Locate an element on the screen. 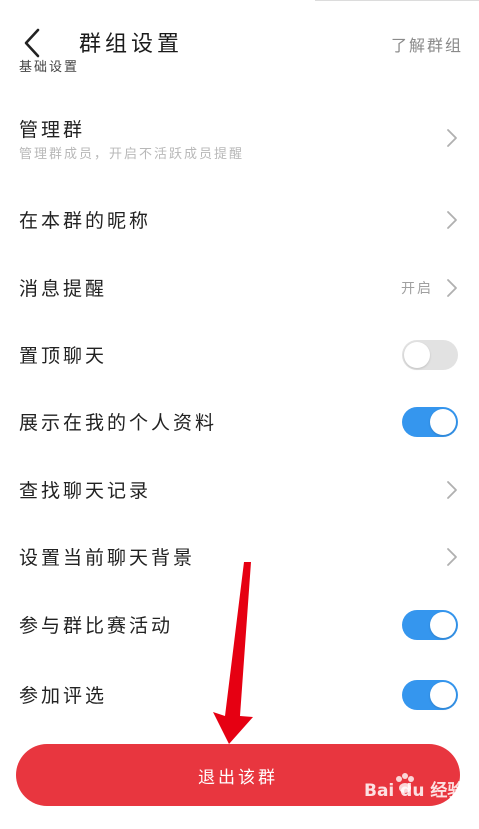 Image resolution: width=479 pixels, height=829 pixels. pin-chat-toggle is located at coordinates (430, 355).